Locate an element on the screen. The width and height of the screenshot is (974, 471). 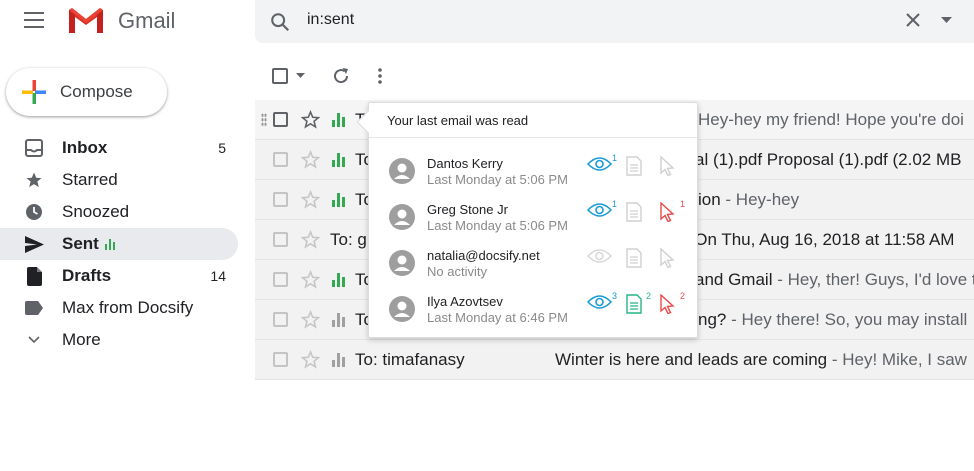
gmail-m-icon is located at coordinates (86, 20).